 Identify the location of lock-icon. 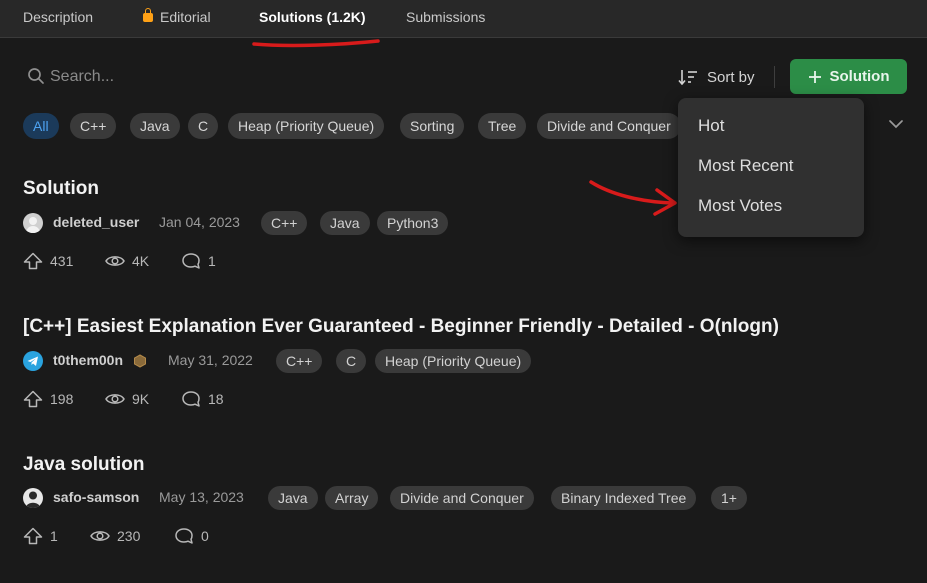
(148, 15).